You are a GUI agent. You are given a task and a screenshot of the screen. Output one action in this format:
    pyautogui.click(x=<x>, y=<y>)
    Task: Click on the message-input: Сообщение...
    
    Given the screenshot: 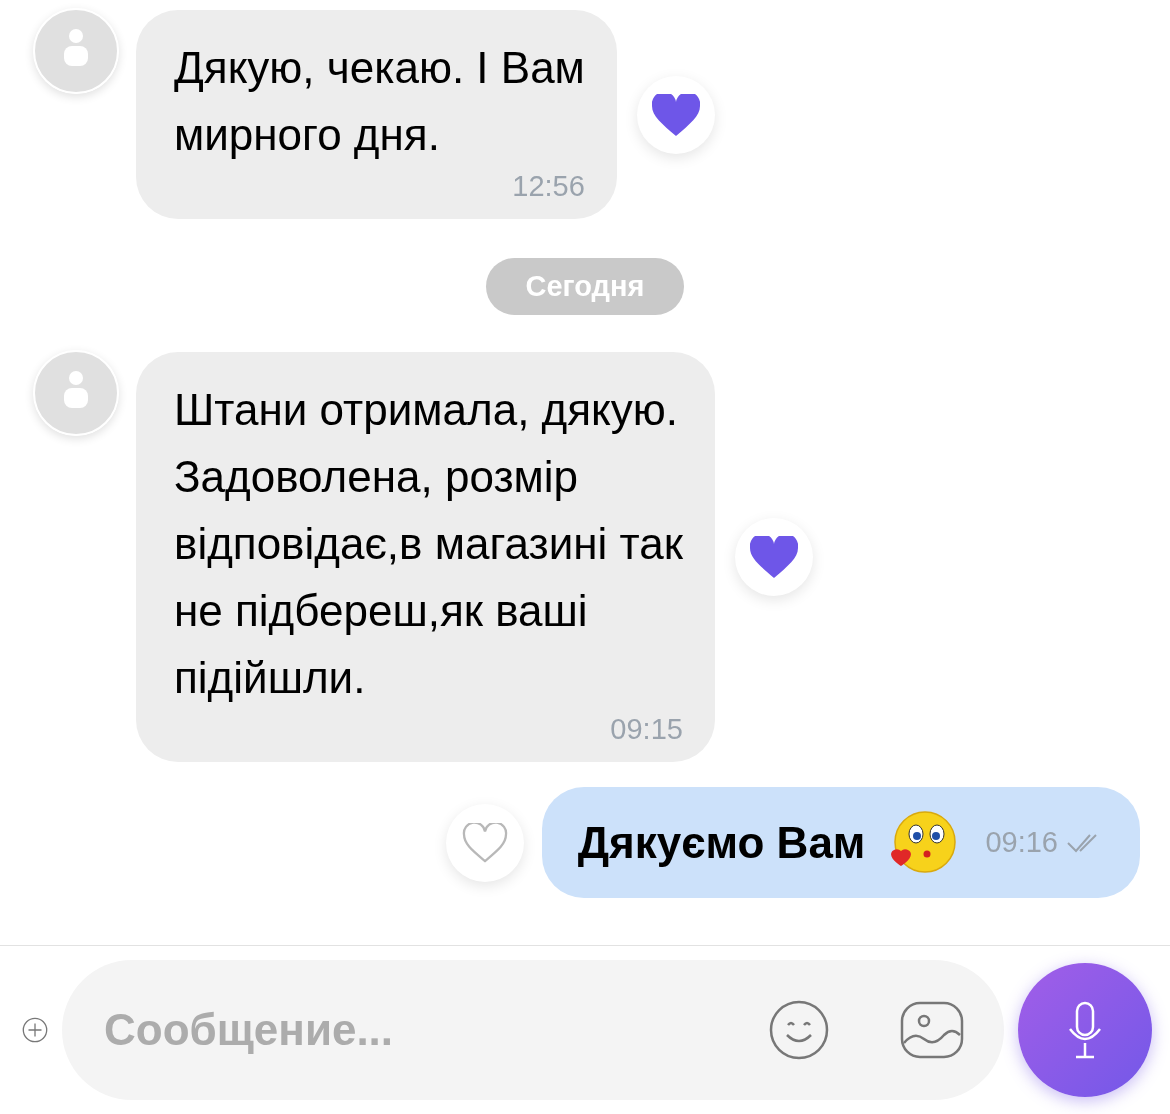 What is the action you would take?
    pyautogui.click(x=400, y=1030)
    